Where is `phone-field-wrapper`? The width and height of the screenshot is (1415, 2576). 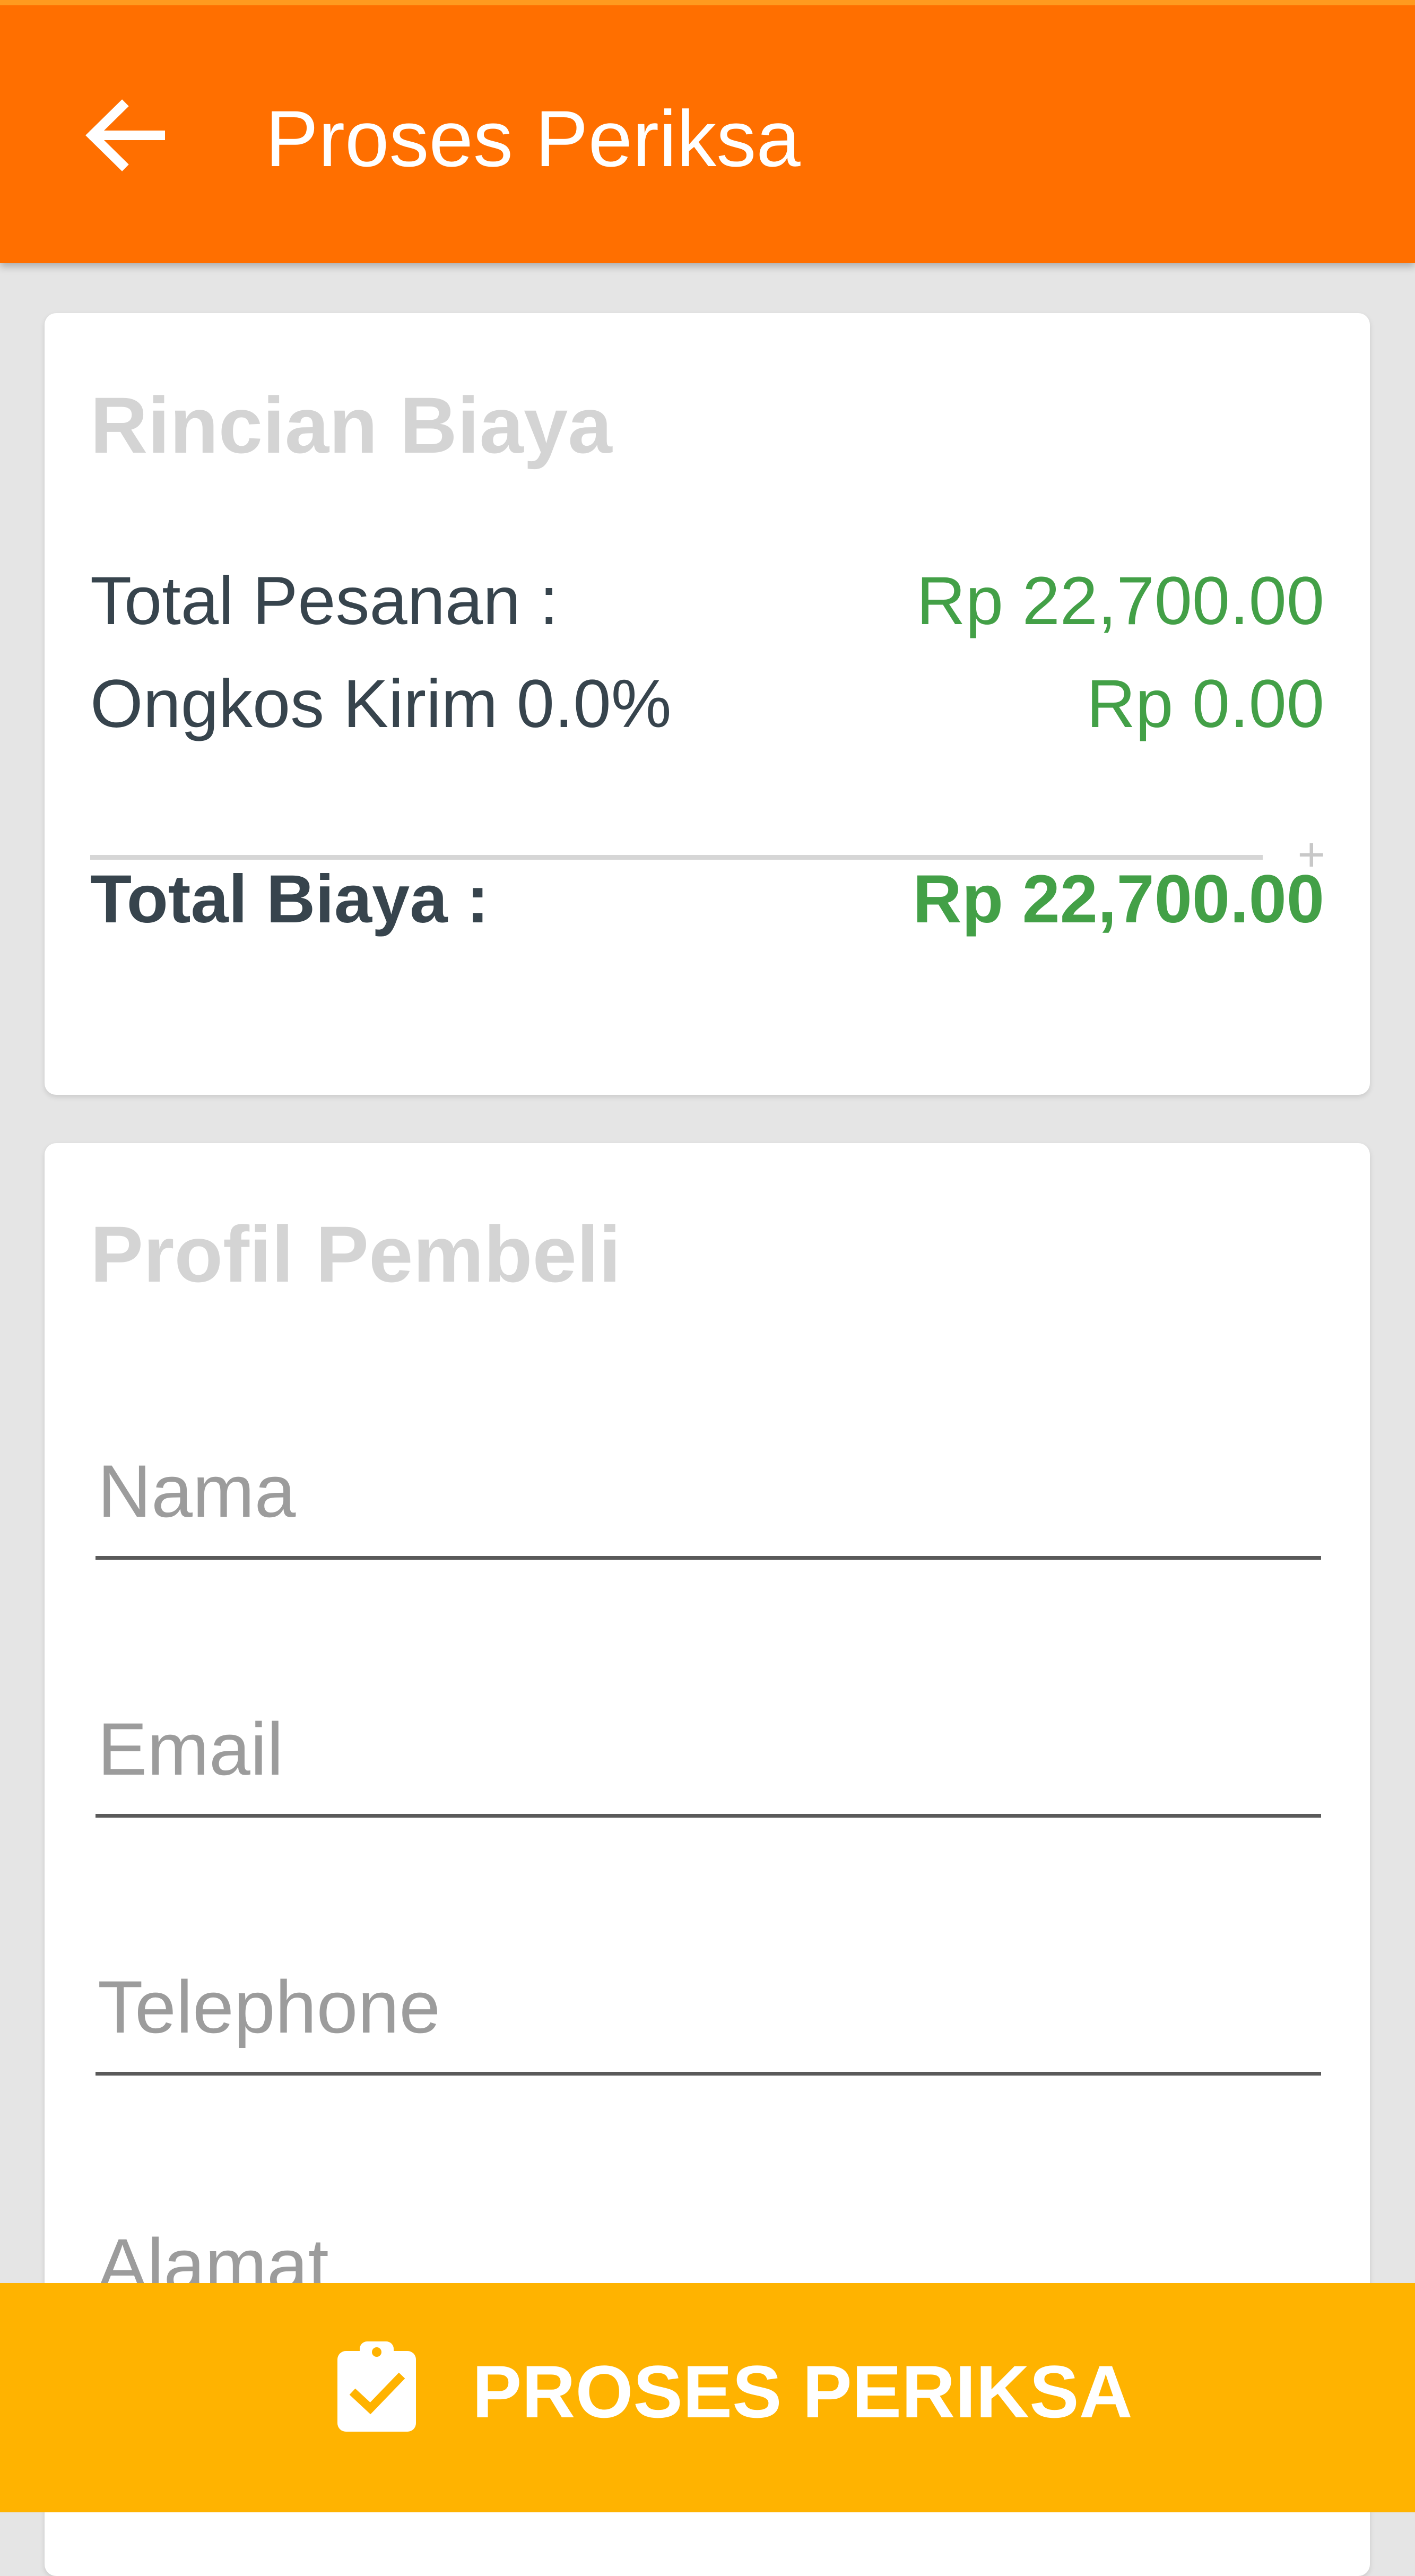 phone-field-wrapper is located at coordinates (708, 2020).